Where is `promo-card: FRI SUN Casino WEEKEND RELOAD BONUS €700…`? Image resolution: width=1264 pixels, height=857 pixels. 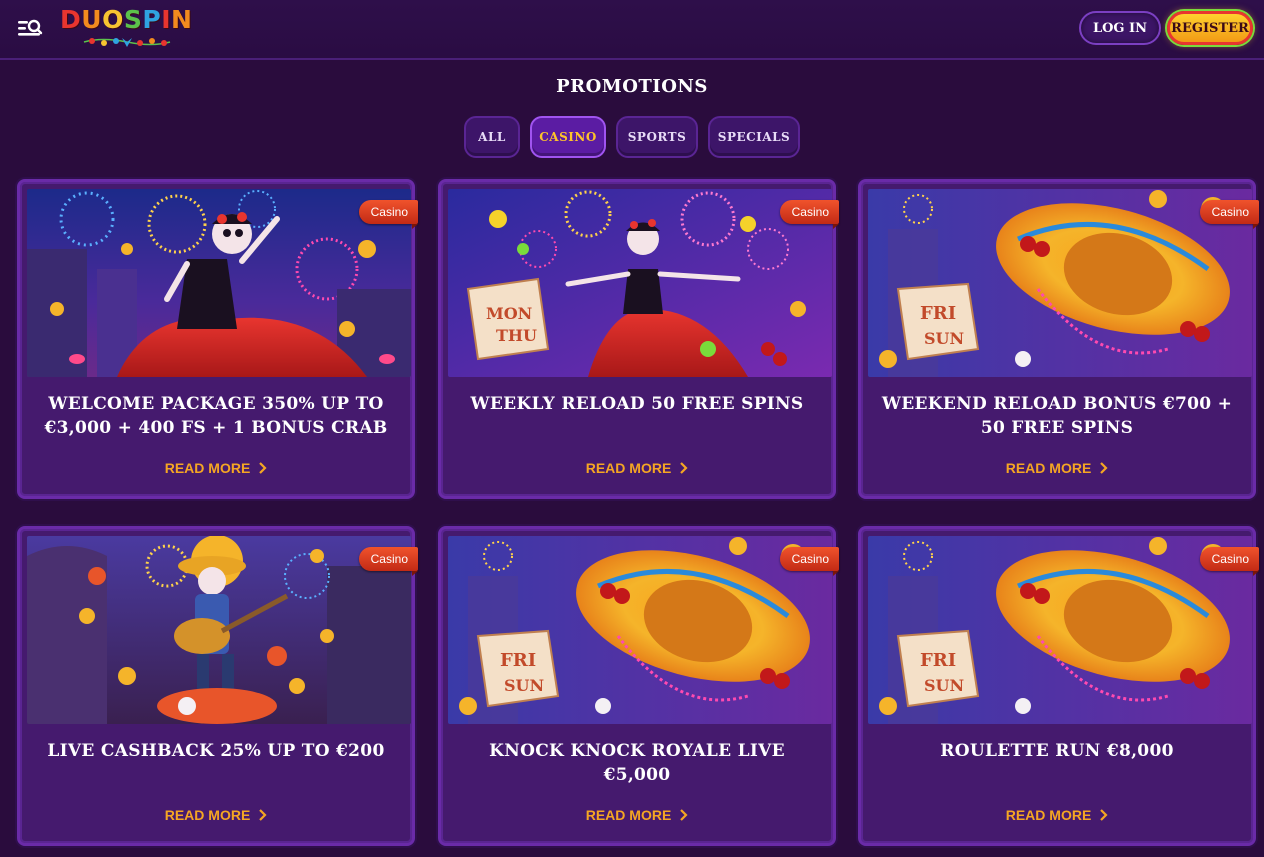 promo-card: FRI SUN Casino WEEKEND RELOAD BONUS €700… is located at coordinates (1059, 339).